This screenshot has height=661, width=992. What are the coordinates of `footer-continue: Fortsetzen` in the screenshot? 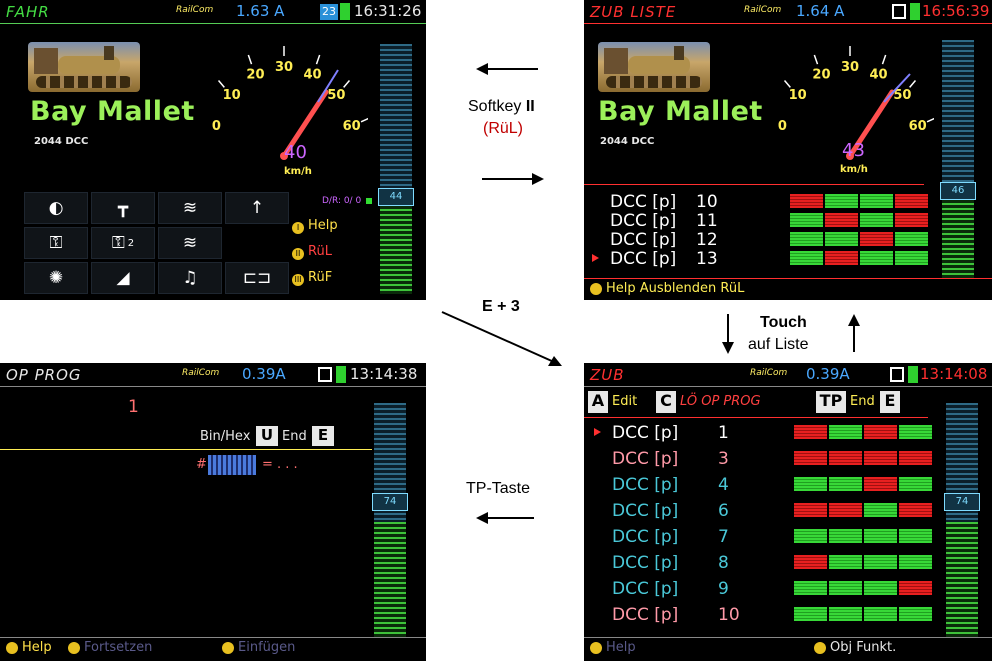 It's located at (118, 647).